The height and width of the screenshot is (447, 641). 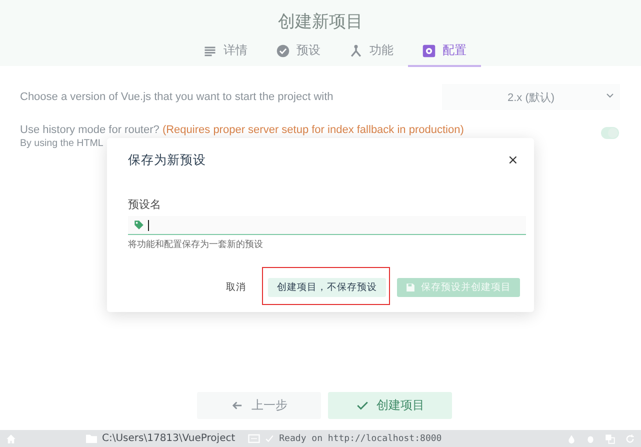 What do you see at coordinates (610, 133) in the screenshot?
I see `toggle-switch` at bounding box center [610, 133].